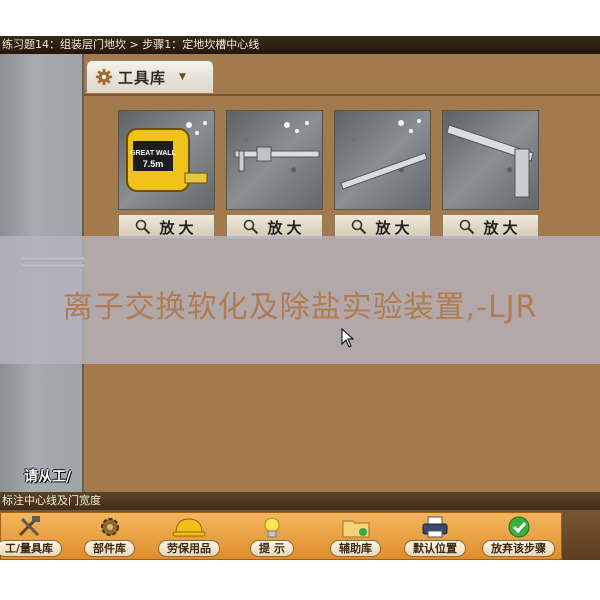 The image size is (600, 600). I want to click on tool-card-tape-measure: GREAT WALL 7.5m 放大, so click(166, 175).